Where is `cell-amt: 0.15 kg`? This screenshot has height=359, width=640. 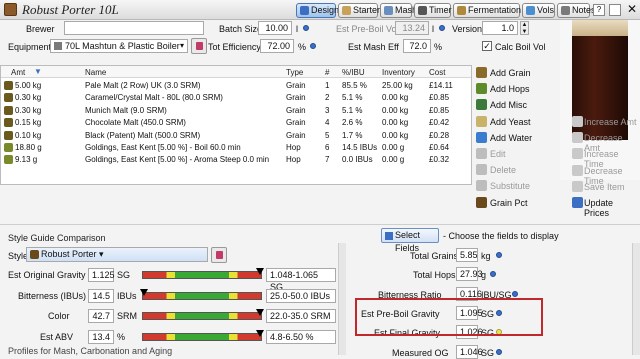 cell-amt: 0.15 kg is located at coordinates (28, 123).